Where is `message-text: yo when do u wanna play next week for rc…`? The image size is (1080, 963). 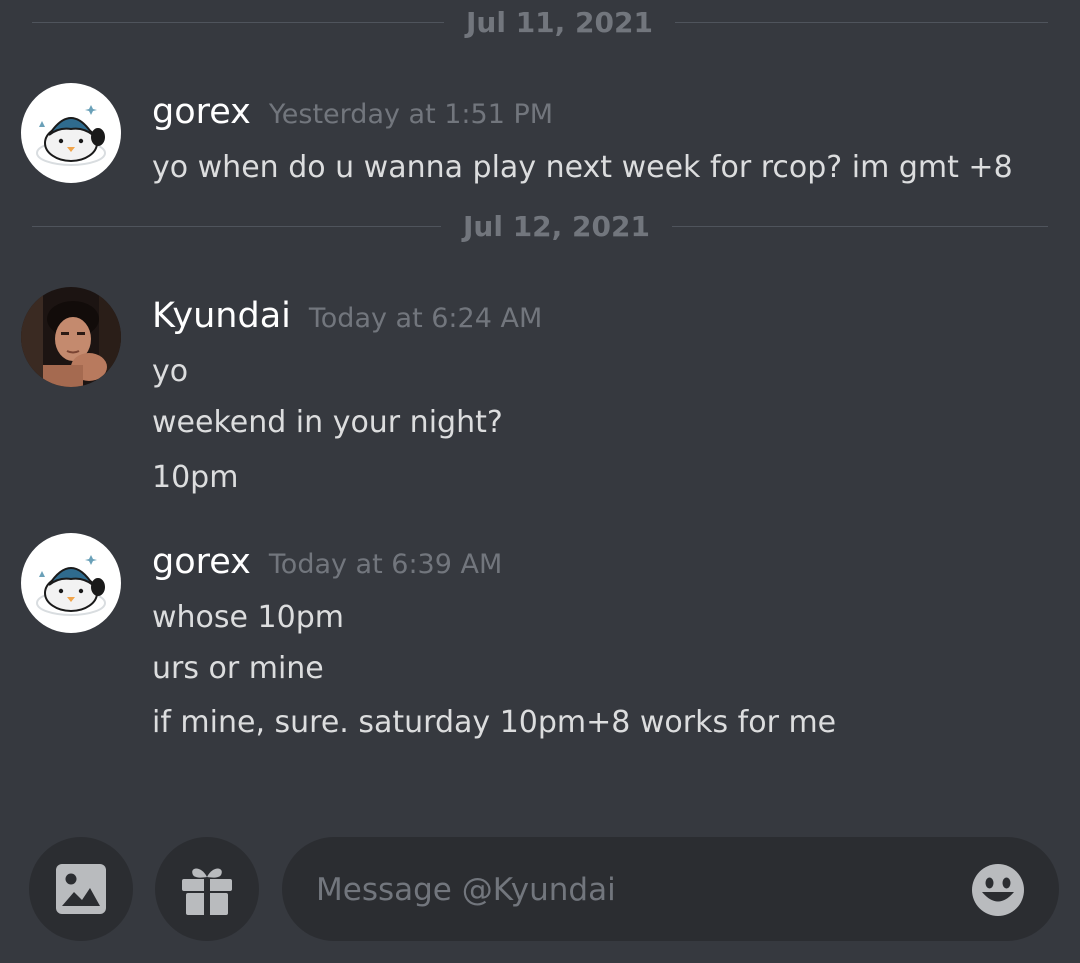 message-text: yo when do u wanna play next week for rc… is located at coordinates (582, 167).